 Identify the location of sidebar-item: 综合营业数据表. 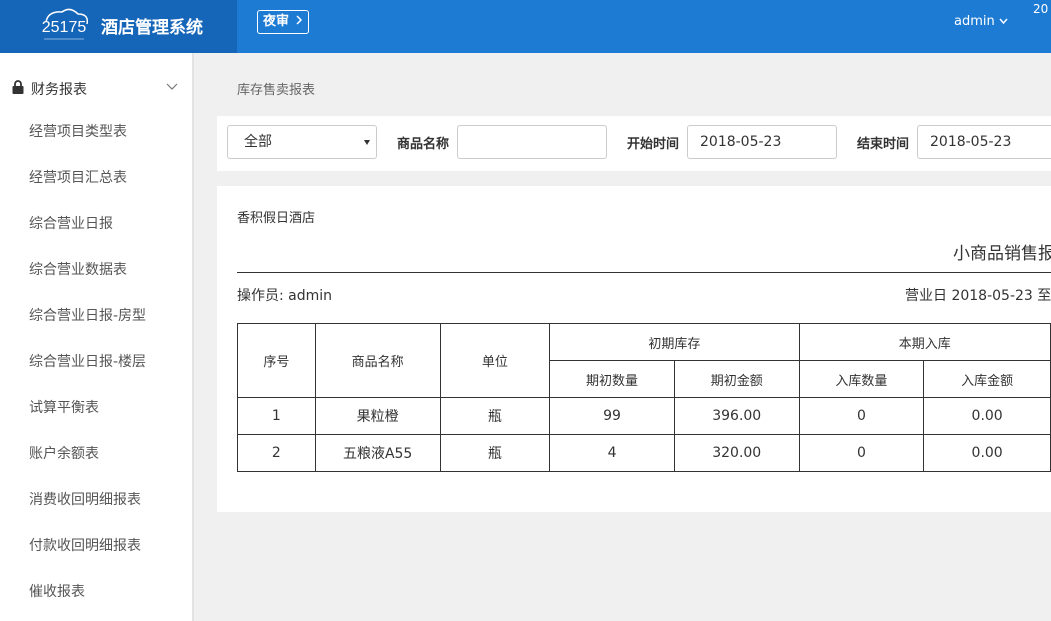
(109, 270).